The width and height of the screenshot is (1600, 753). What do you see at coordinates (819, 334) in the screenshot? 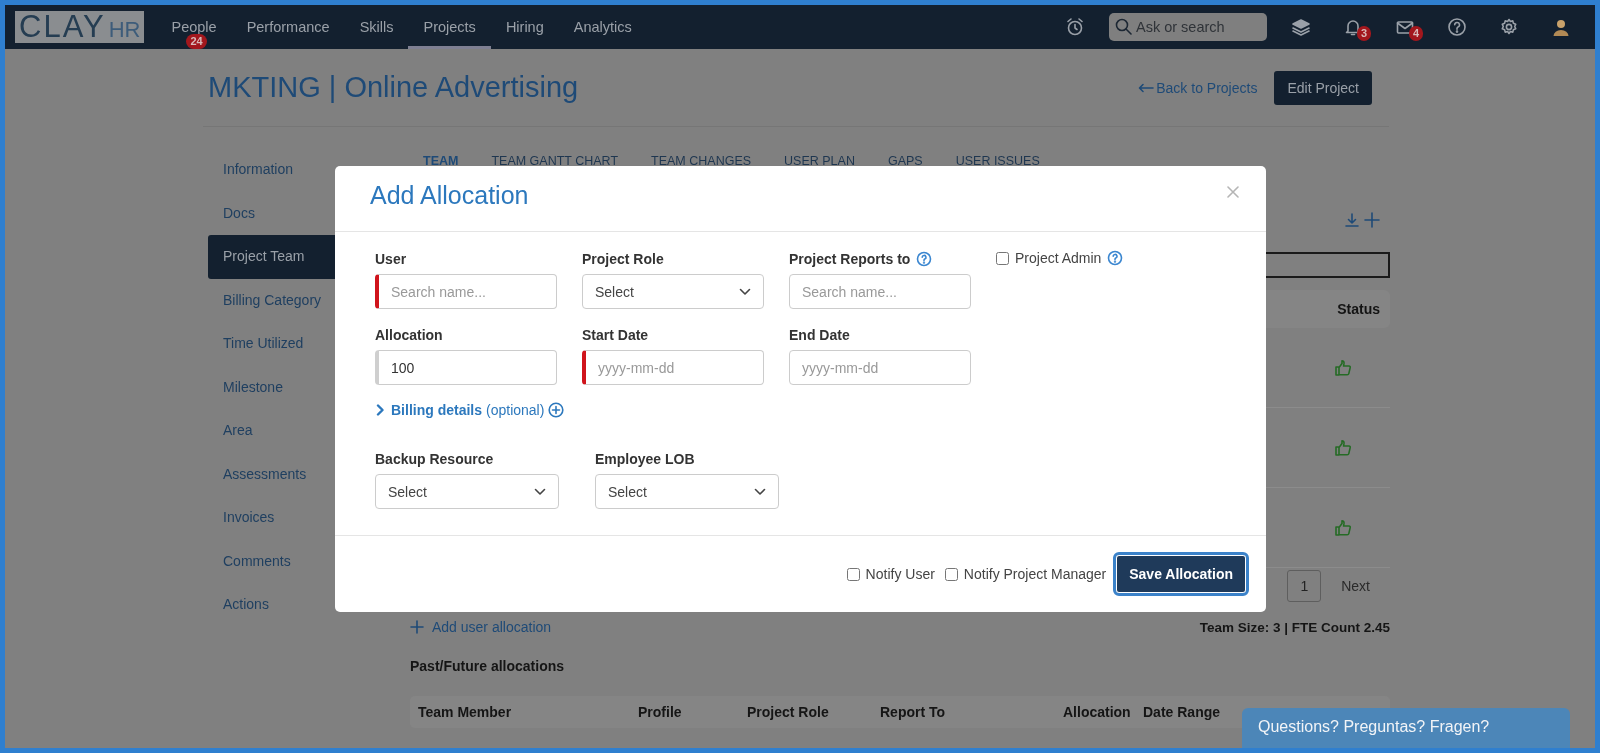
I see `field-label: End Date` at bounding box center [819, 334].